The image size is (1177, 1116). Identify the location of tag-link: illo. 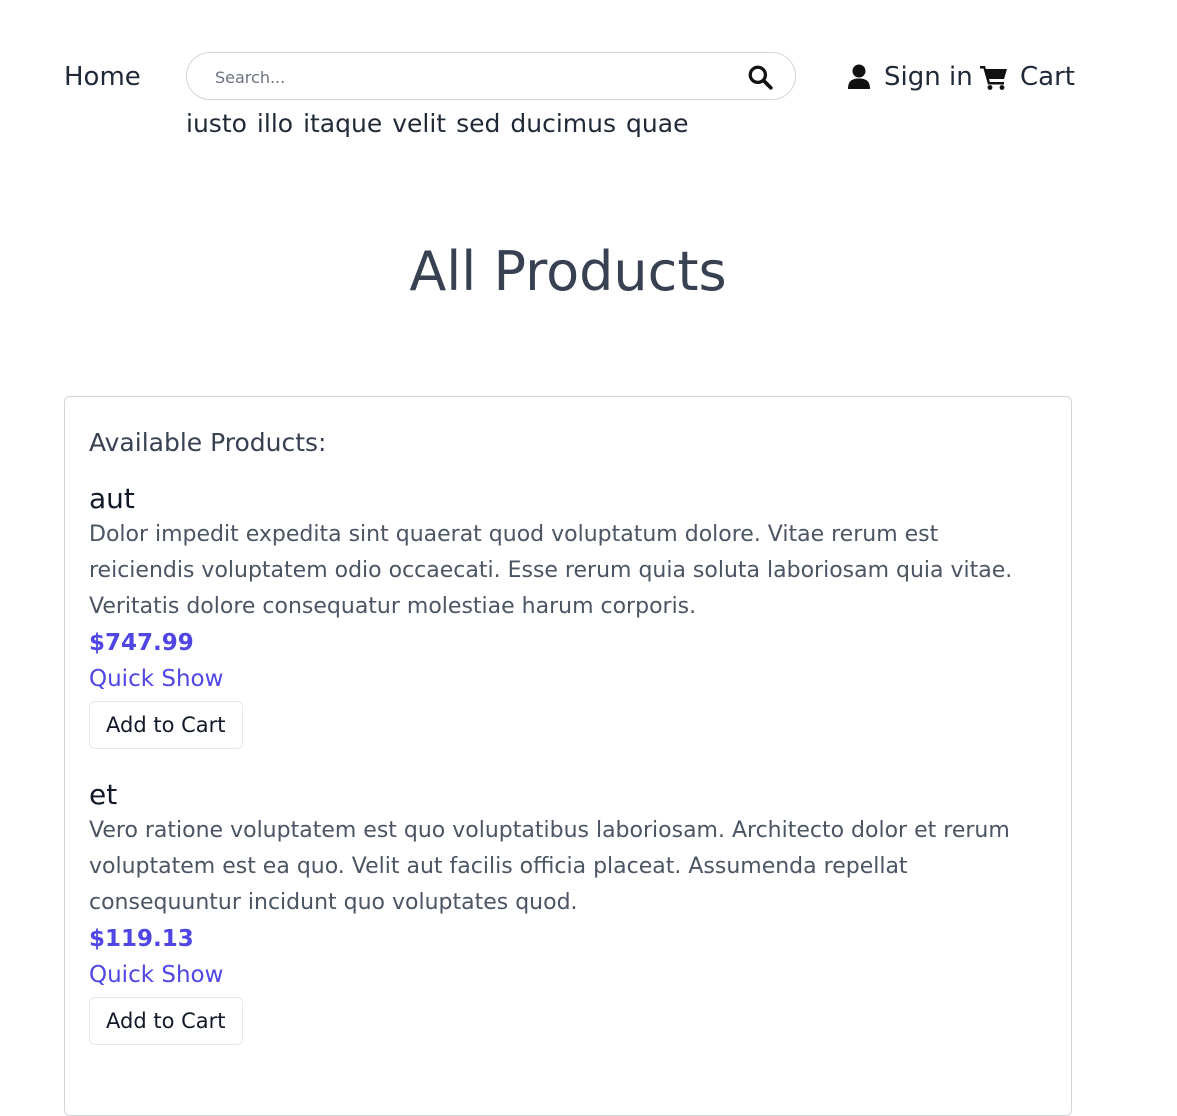
(275, 124).